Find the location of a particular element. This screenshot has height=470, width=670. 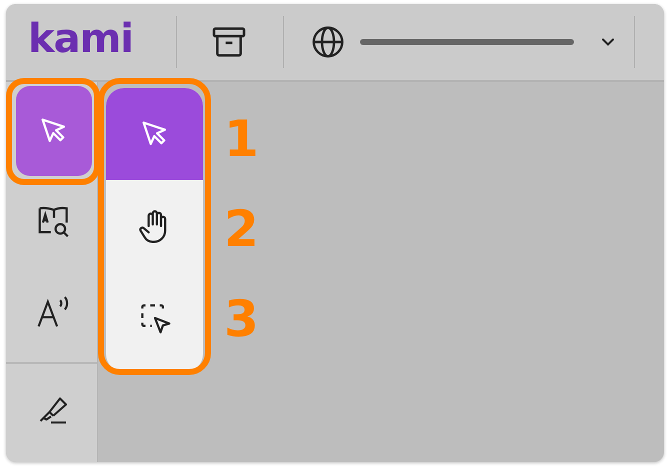

step-number: 3 is located at coordinates (241, 319).